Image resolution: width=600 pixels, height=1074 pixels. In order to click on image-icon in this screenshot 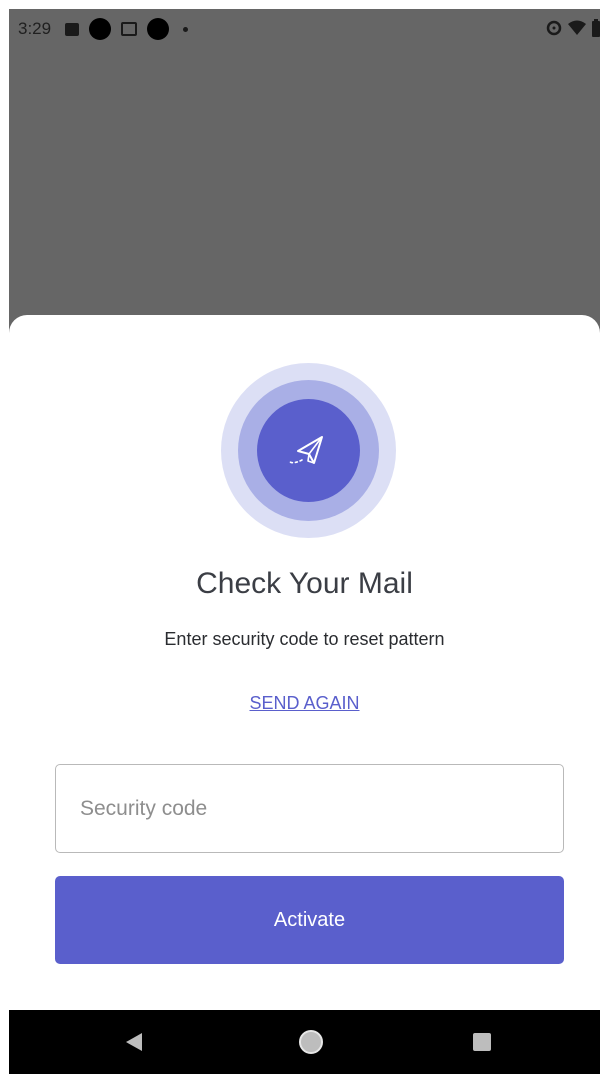, I will do `click(72, 29)`.